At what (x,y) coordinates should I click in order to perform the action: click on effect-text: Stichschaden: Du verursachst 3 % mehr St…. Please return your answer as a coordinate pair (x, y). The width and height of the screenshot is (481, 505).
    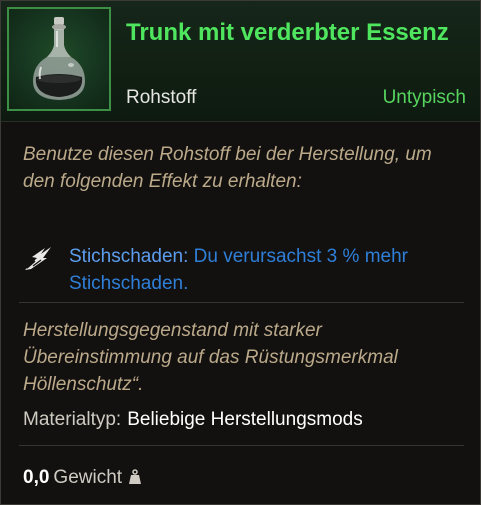
    Looking at the image, I should click on (266, 270).